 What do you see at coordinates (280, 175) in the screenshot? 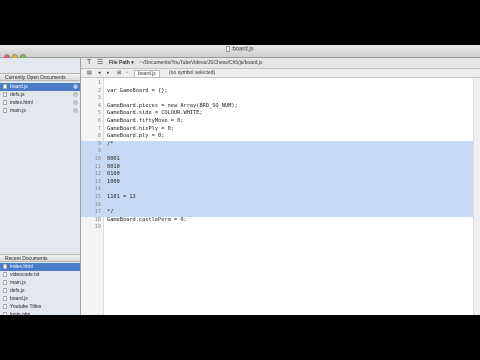
I see `code-line: 12 0100` at bounding box center [280, 175].